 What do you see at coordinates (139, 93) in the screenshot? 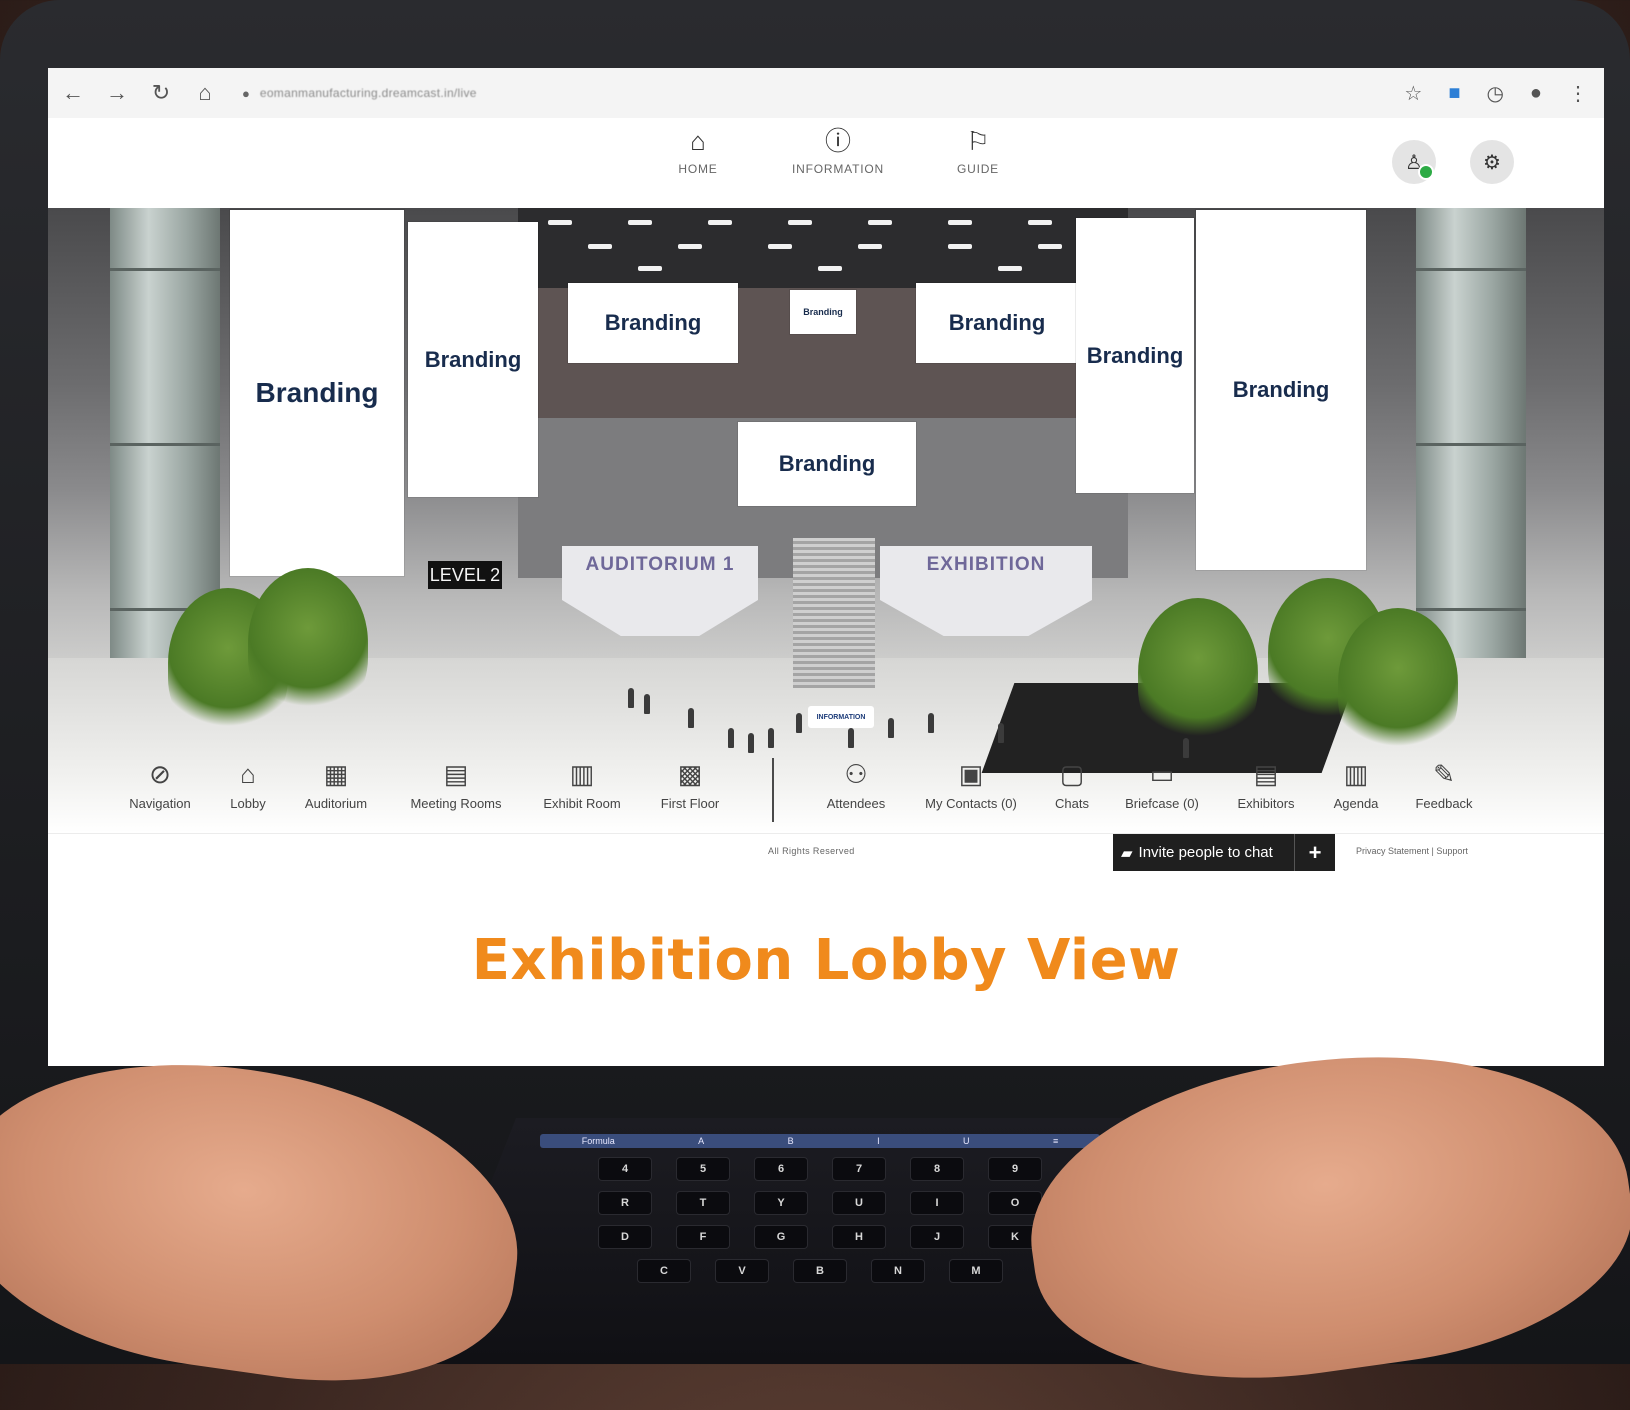
I see `browser-nav: ← → ↻ ⌂` at bounding box center [139, 93].